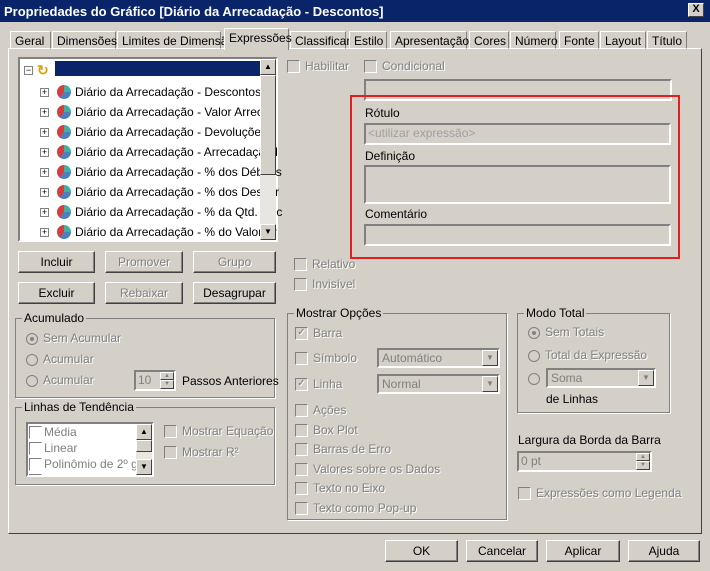  What do you see at coordinates (589, 440) in the screenshot?
I see `largura-label: Largura da Borda da Barra` at bounding box center [589, 440].